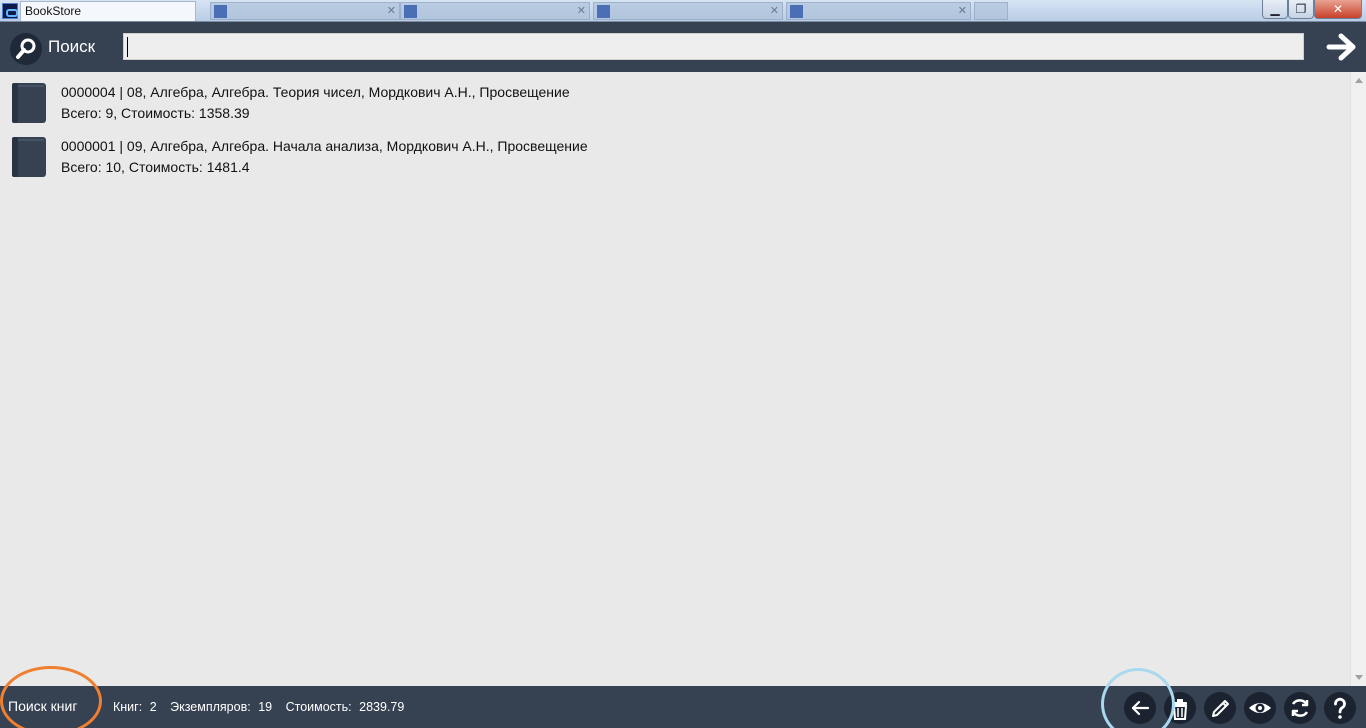  I want to click on view-button, so click(1260, 708).